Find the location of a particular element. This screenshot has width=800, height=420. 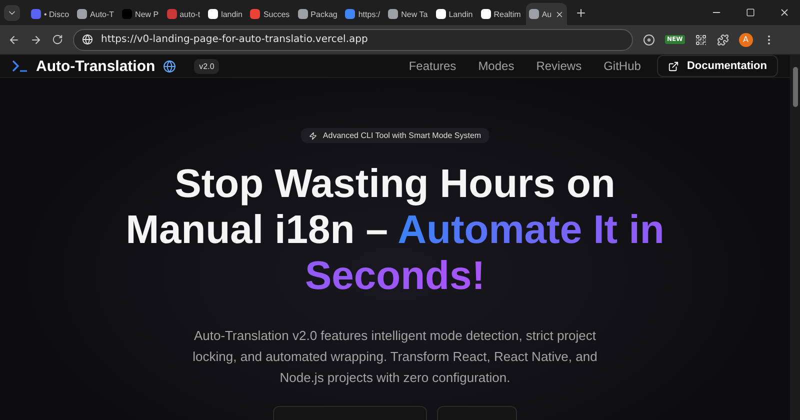

browser-tab: auto-t is located at coordinates (184, 14).